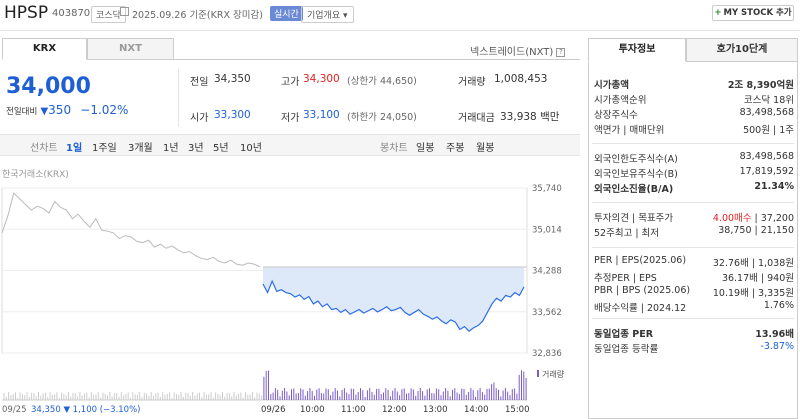  I want to click on chevron-down-icon: ▾, so click(345, 16).